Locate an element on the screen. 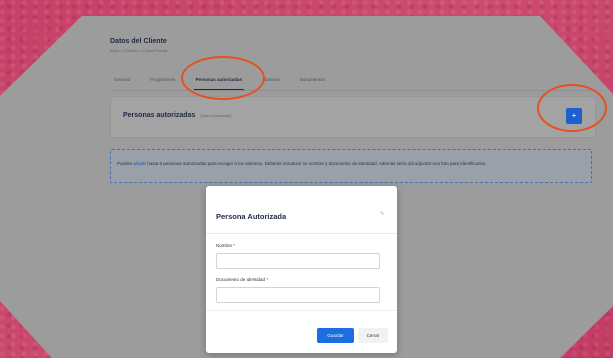 This screenshot has width=613, height=358. add-link: añadir is located at coordinates (140, 163).